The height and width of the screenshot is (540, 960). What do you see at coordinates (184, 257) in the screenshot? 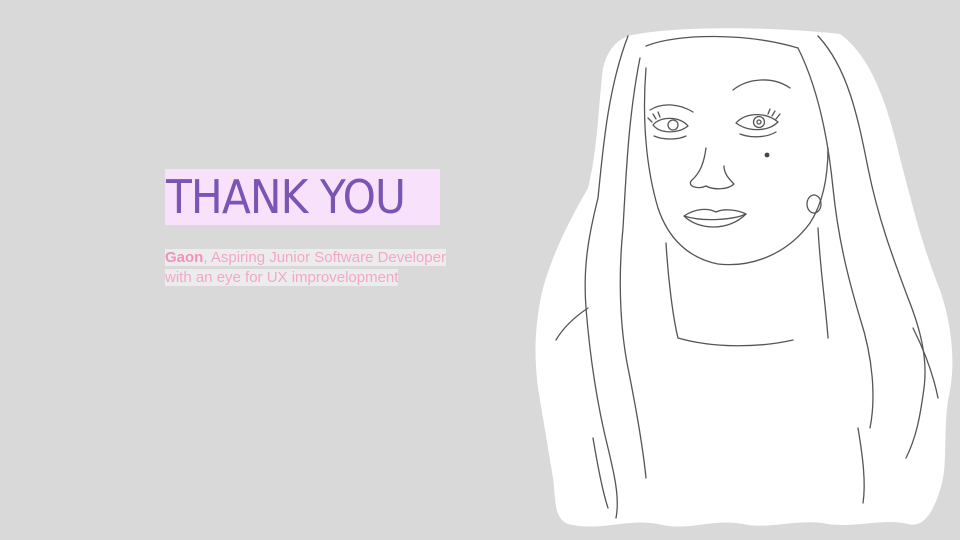
I see `author-name: Gaon` at bounding box center [184, 257].